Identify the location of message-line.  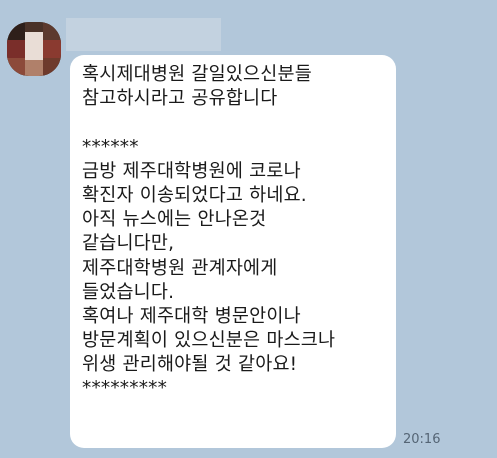
(234, 123).